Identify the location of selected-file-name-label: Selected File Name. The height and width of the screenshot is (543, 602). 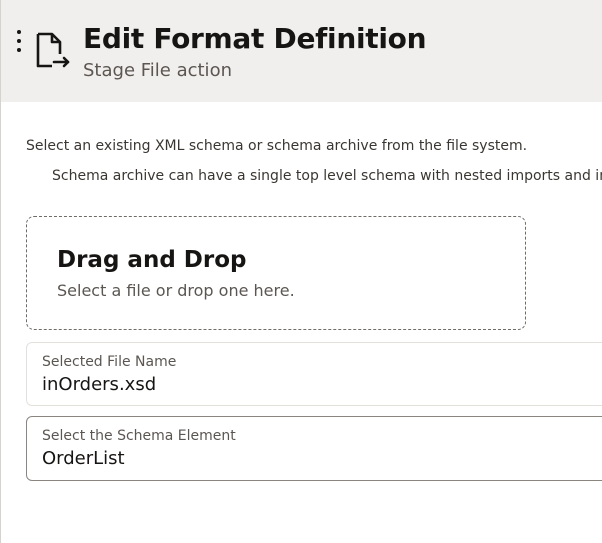
(109, 362).